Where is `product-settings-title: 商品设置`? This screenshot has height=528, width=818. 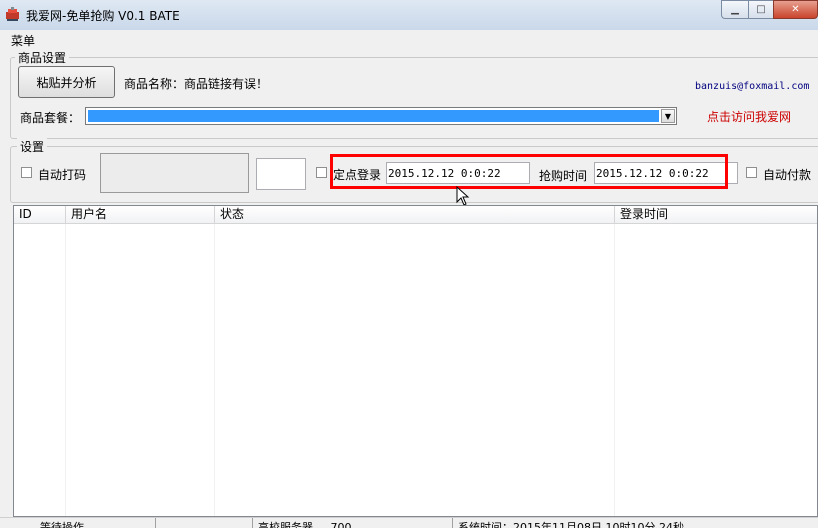
product-settings-title: 商品设置 is located at coordinates (42, 57).